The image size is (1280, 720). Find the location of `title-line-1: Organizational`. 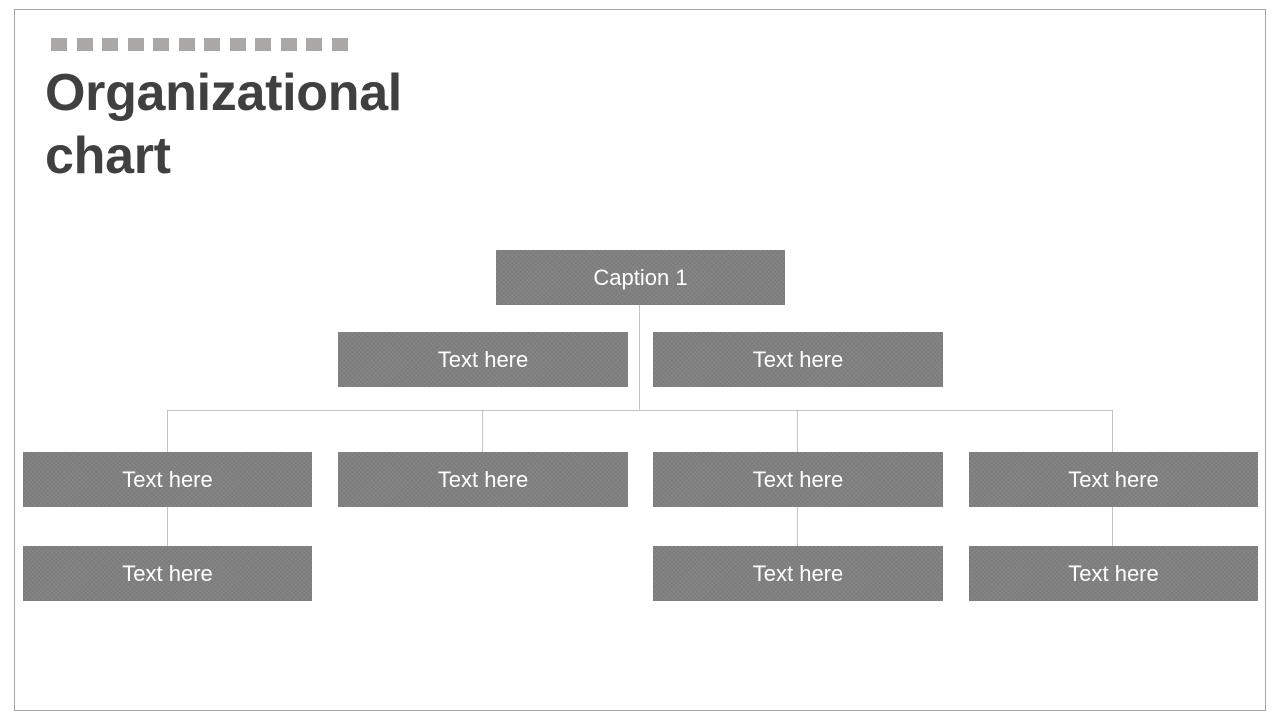

title-line-1: Organizational is located at coordinates (223, 93).